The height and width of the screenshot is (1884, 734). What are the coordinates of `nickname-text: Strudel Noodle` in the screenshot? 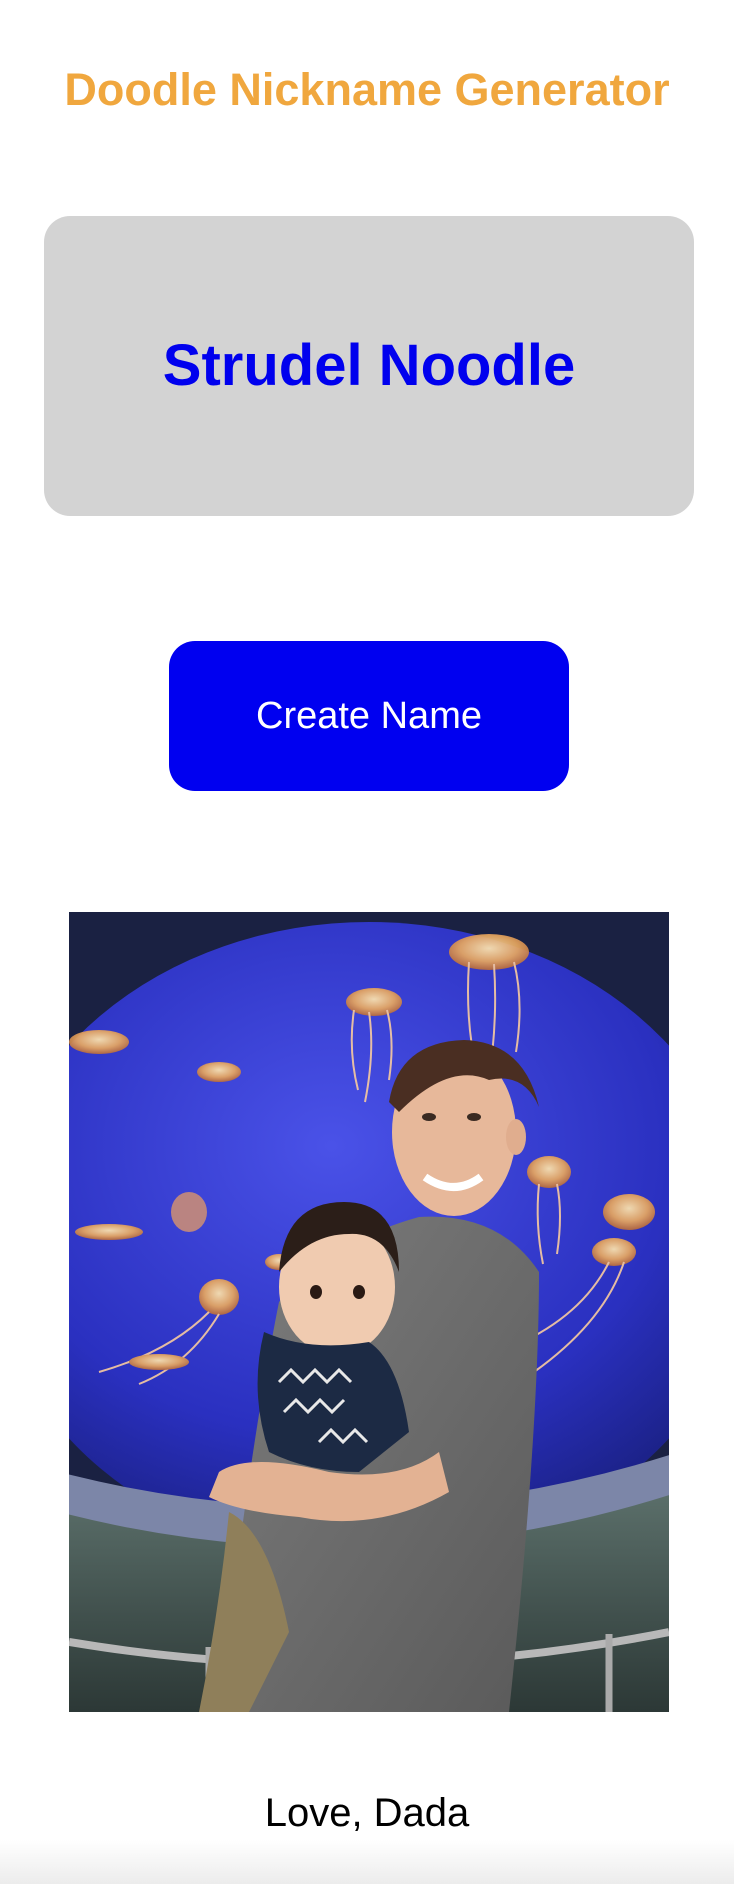 It's located at (369, 365).